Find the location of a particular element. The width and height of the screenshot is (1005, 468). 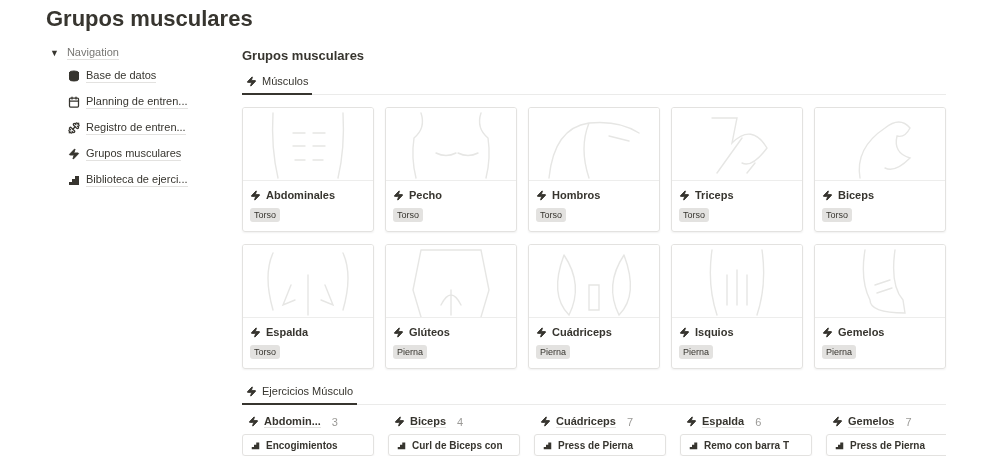

gallery-card: Triceps Torso is located at coordinates (737, 169).